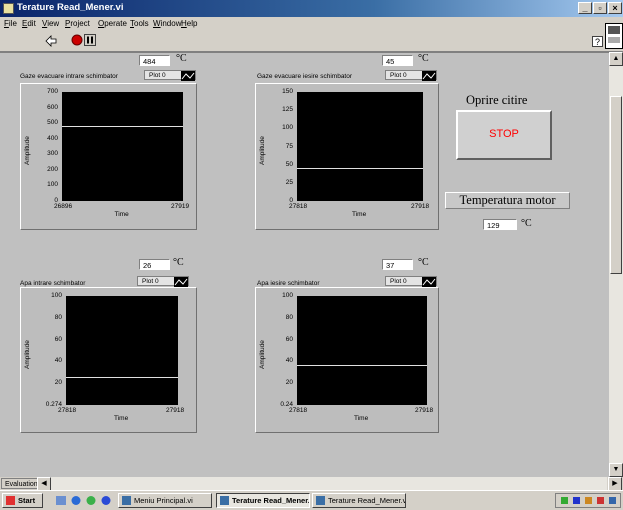 Image resolution: width=623 pixels, height=510 pixels. I want to click on vi-panel-icon, so click(614, 36).